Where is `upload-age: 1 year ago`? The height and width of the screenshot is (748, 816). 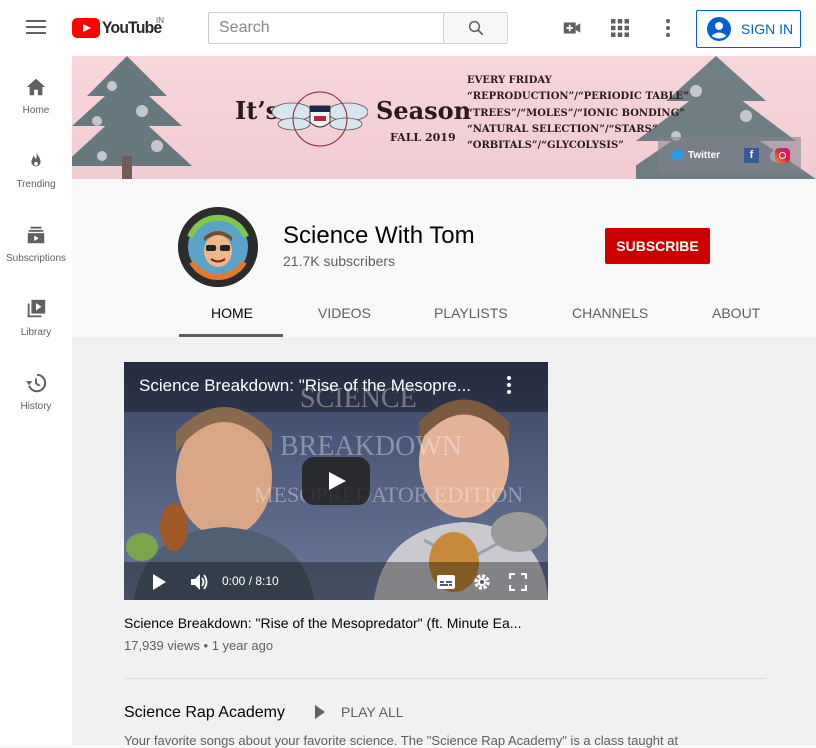 upload-age: 1 year ago is located at coordinates (242, 645).